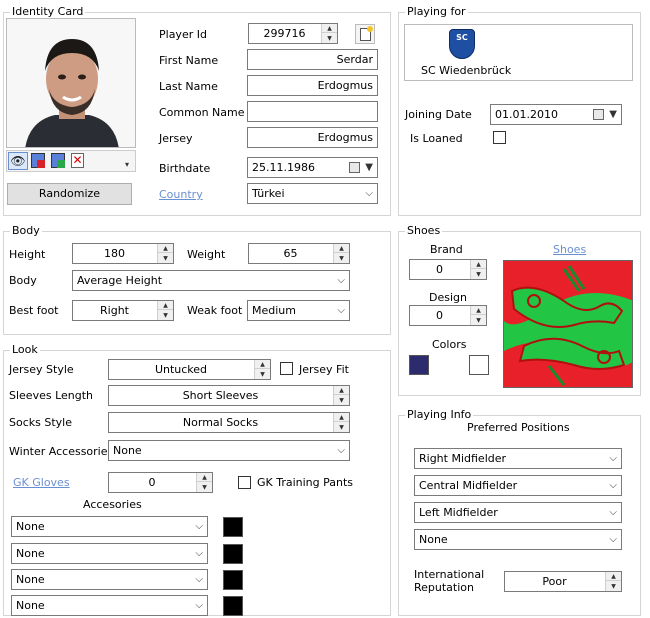 The width and height of the screenshot is (650, 618). I want to click on body-type-select: Average Height ⌵, so click(211, 280).